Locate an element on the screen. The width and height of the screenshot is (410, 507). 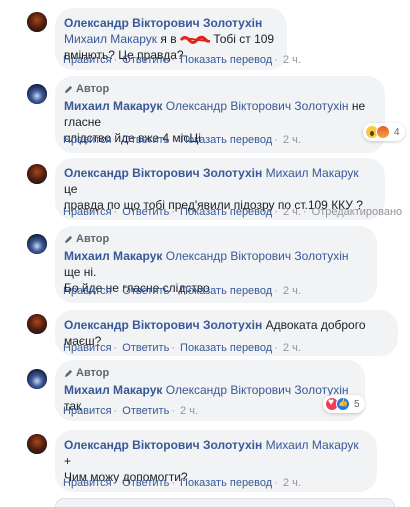
angry-icon is located at coordinates (383, 132).